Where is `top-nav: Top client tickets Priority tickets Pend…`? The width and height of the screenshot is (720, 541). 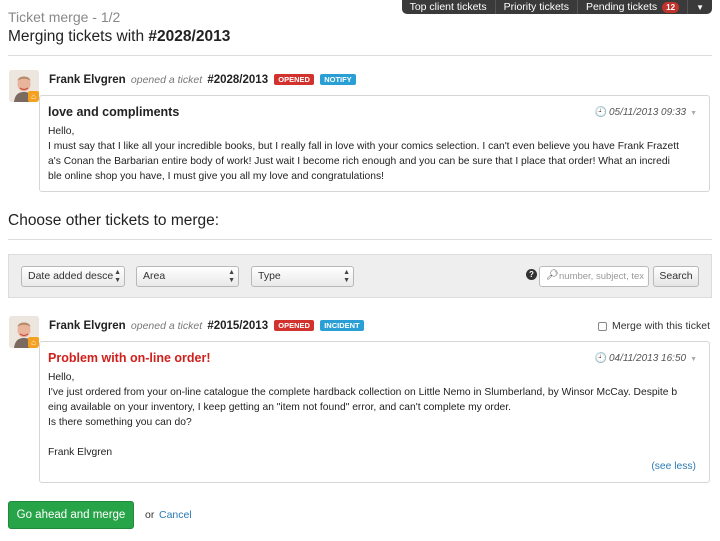 top-nav: Top client tickets Priority tickets Pend… is located at coordinates (556, 7).